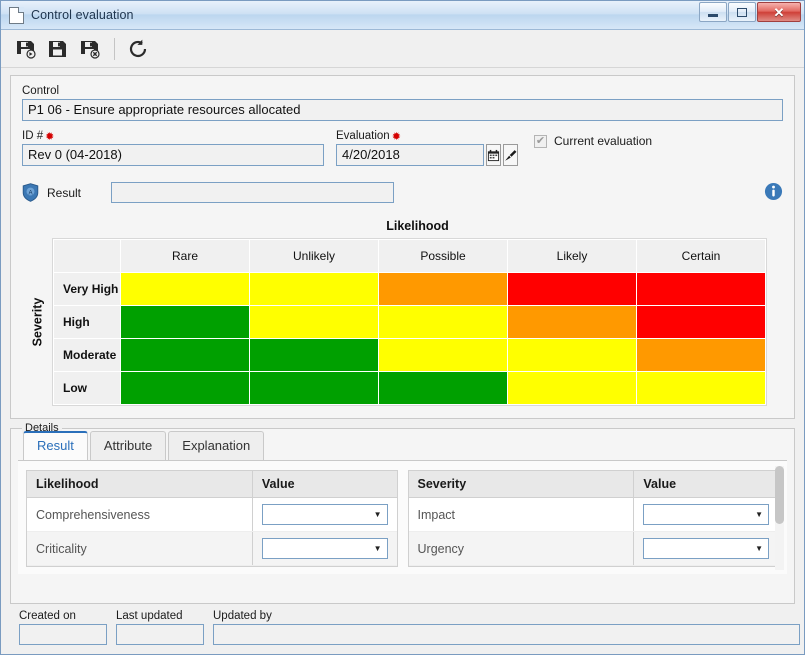 The width and height of the screenshot is (805, 655). I want to click on details-tabstrip: Result Attribute Explanation, so click(402, 444).